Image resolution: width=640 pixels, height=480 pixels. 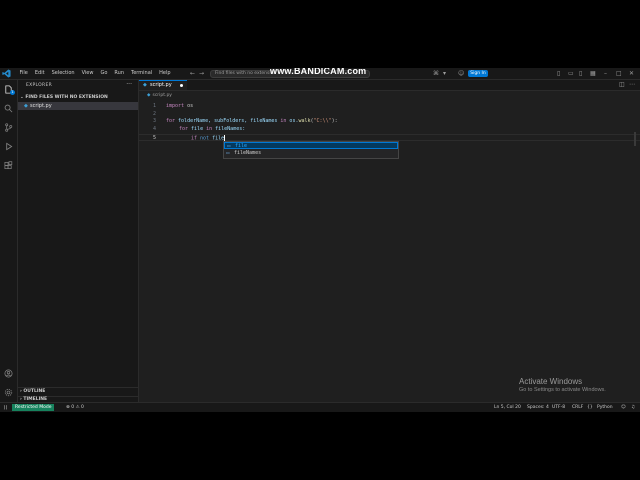 What do you see at coordinates (8, 127) in the screenshot?
I see `source-control-icon` at bounding box center [8, 127].